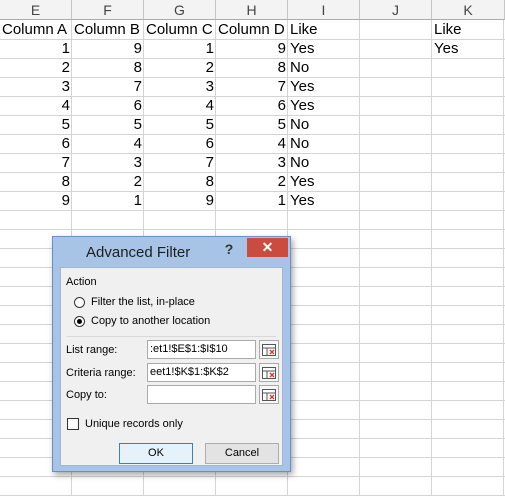 The image size is (505, 496). Describe the element at coordinates (36, 29) in the screenshot. I see `cell-header-column-a: Column A` at that location.